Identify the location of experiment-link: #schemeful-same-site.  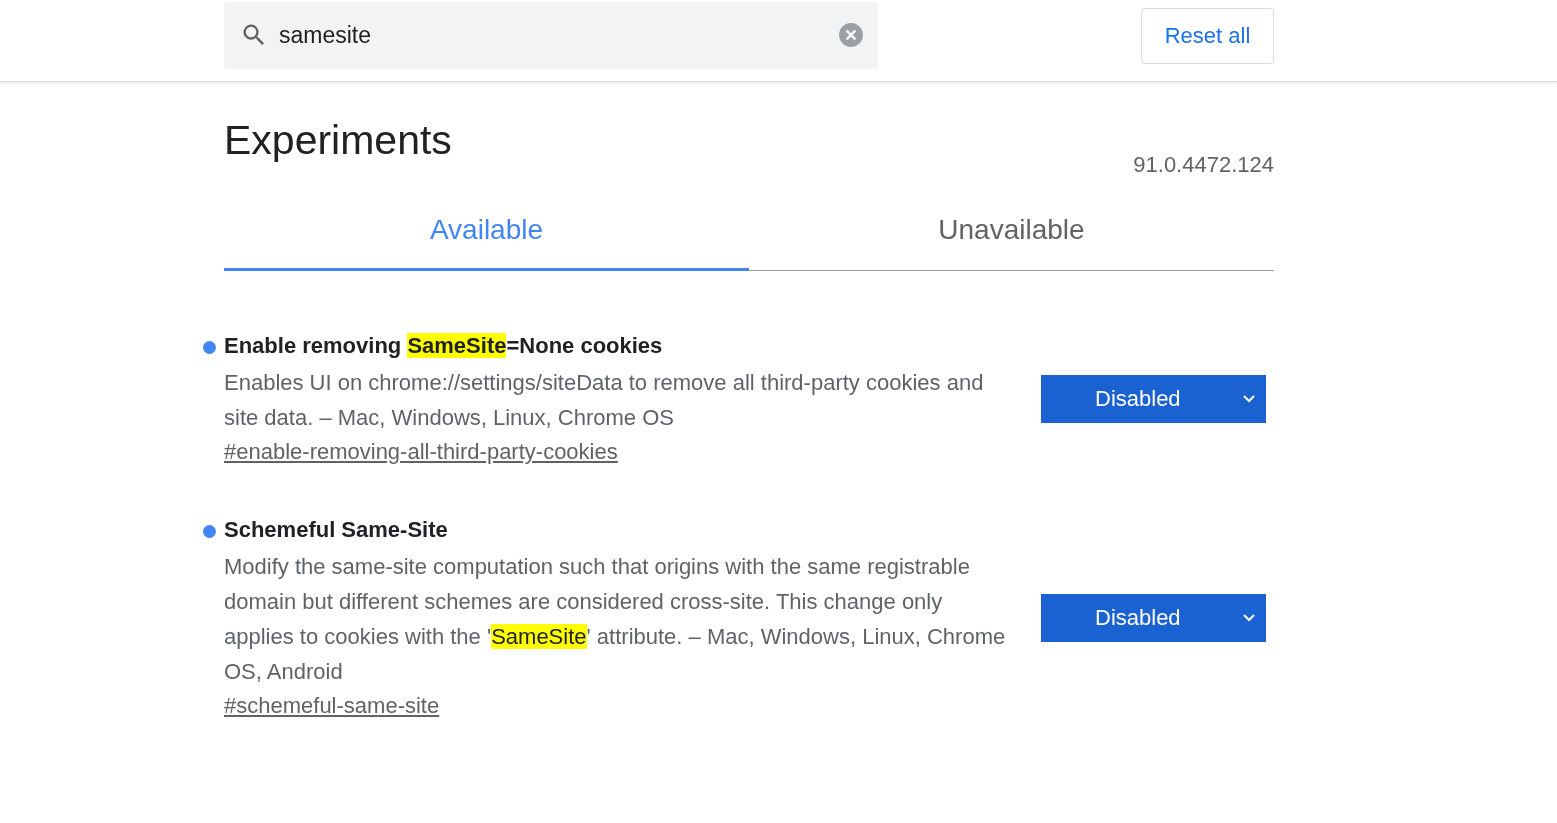
(332, 706).